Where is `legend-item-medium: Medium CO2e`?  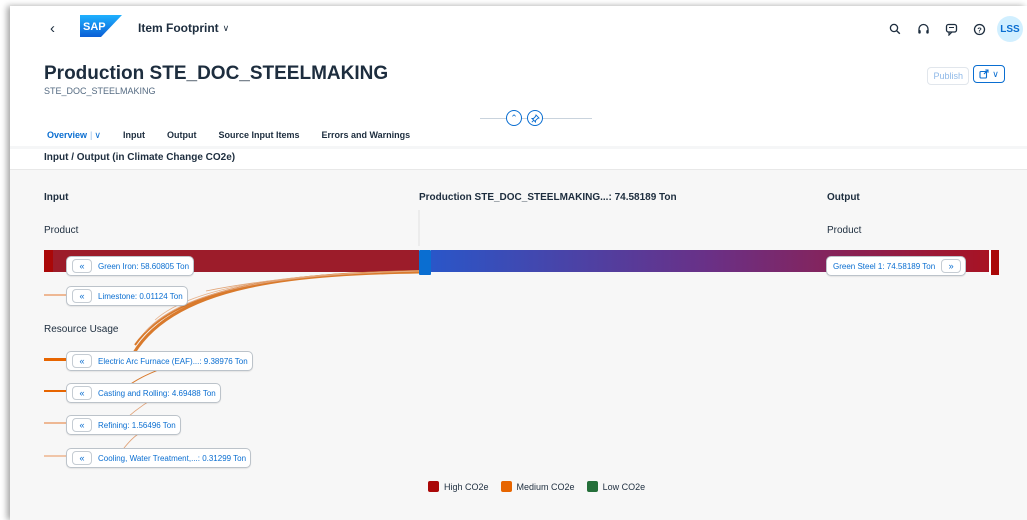
legend-item-medium: Medium CO2e is located at coordinates (537, 486).